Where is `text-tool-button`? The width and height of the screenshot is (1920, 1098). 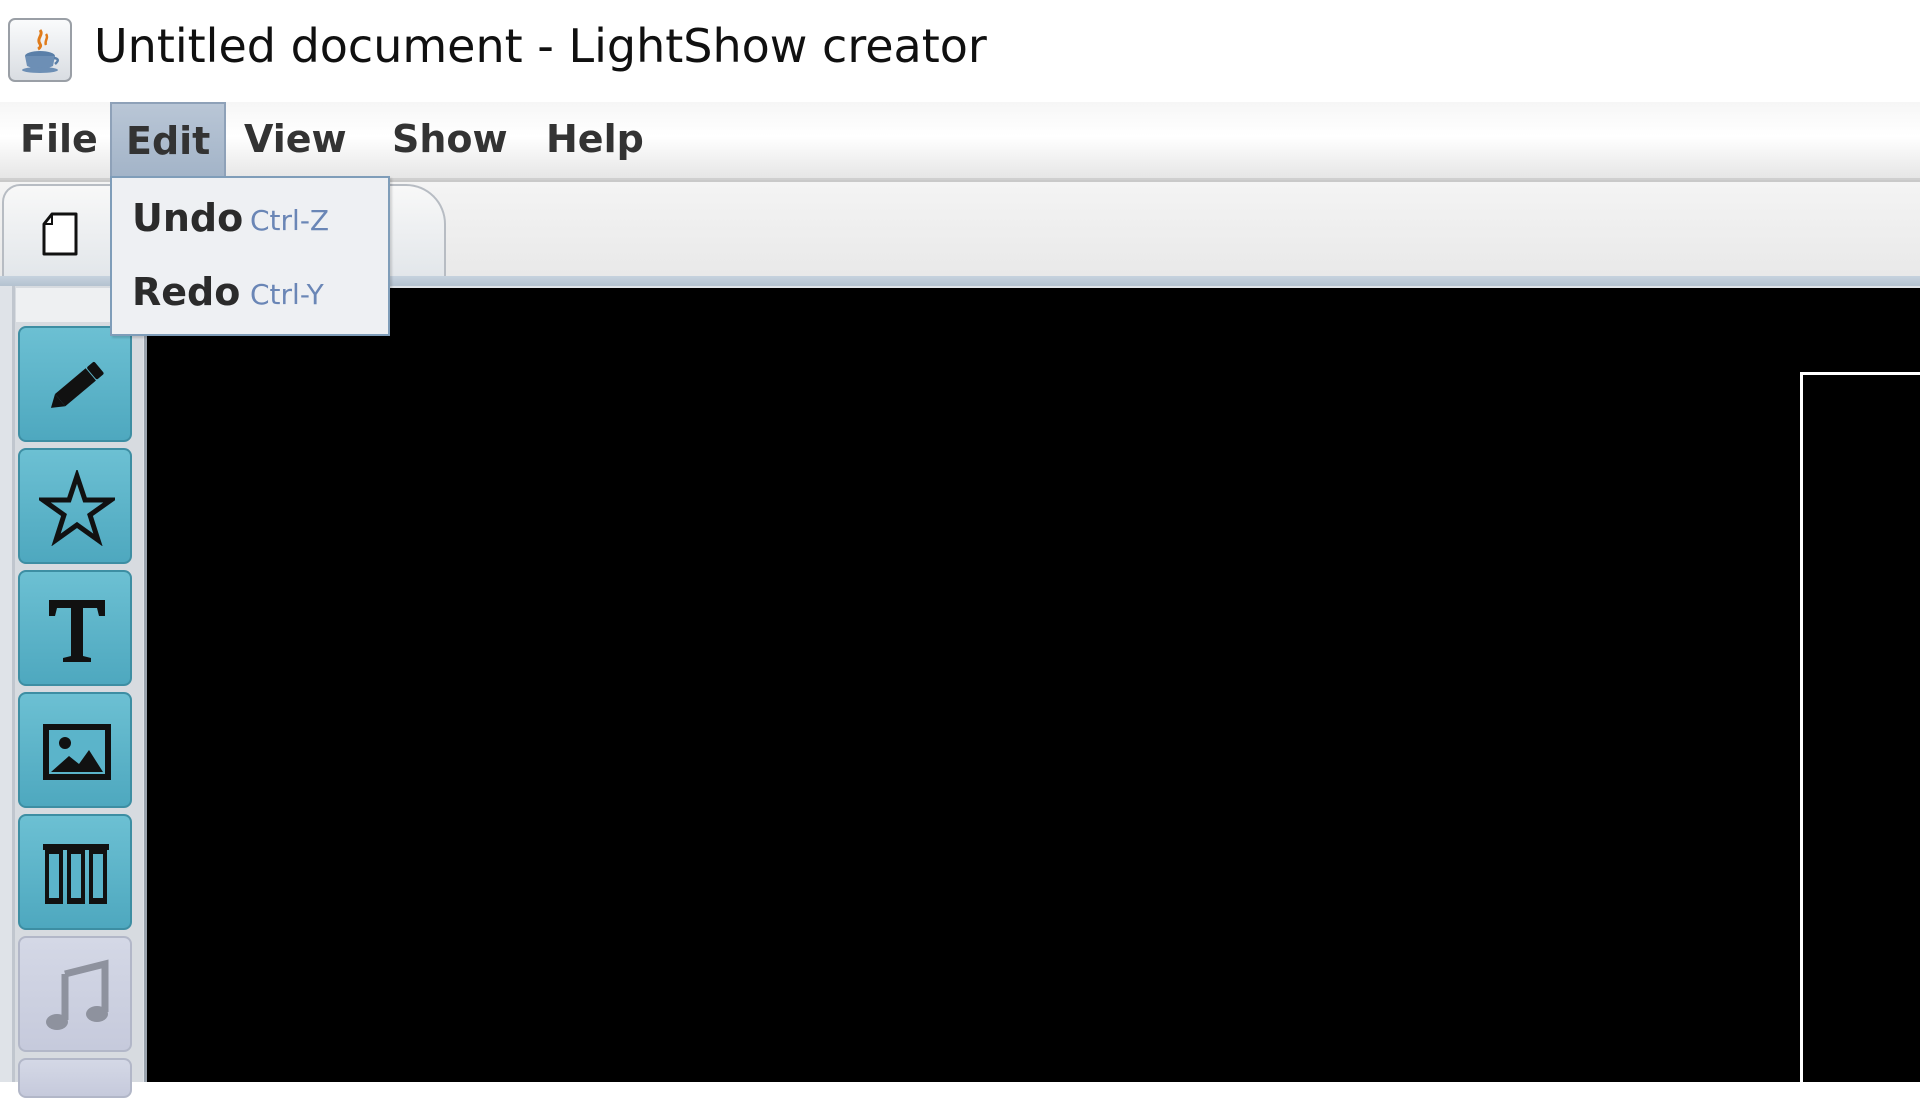
text-tool-button is located at coordinates (75, 628).